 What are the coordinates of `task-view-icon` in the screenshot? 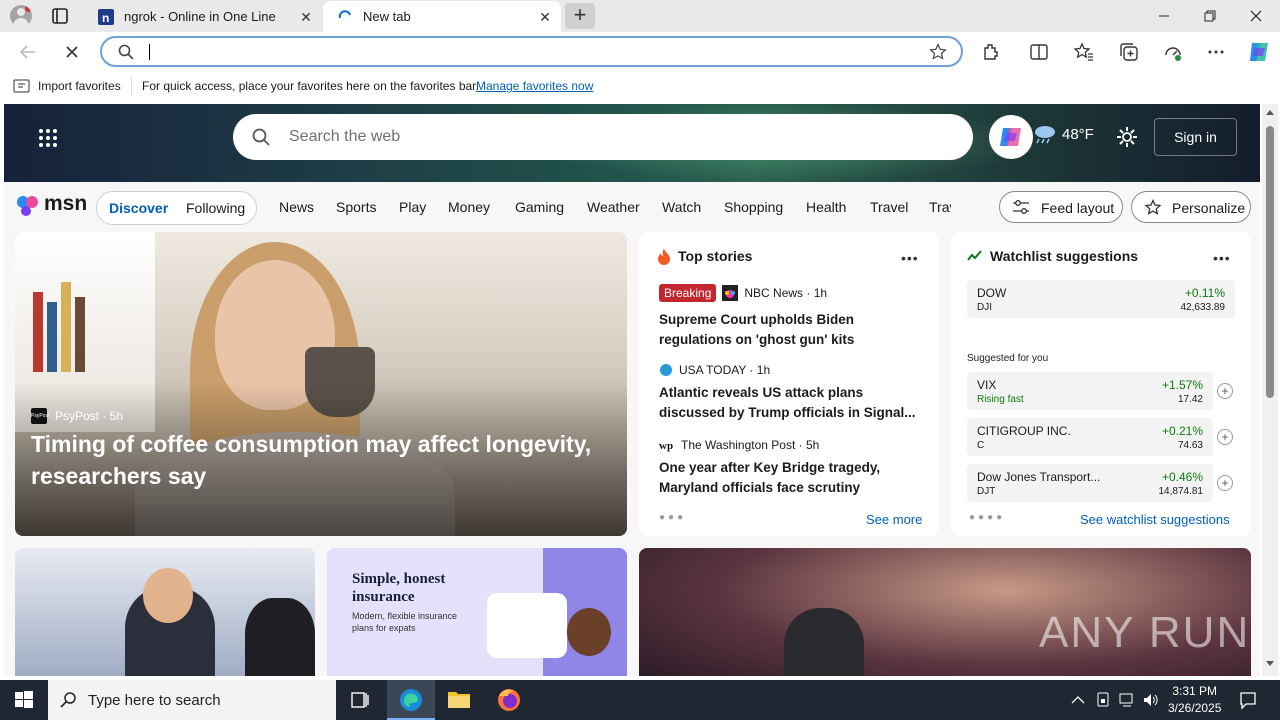 It's located at (360, 700).